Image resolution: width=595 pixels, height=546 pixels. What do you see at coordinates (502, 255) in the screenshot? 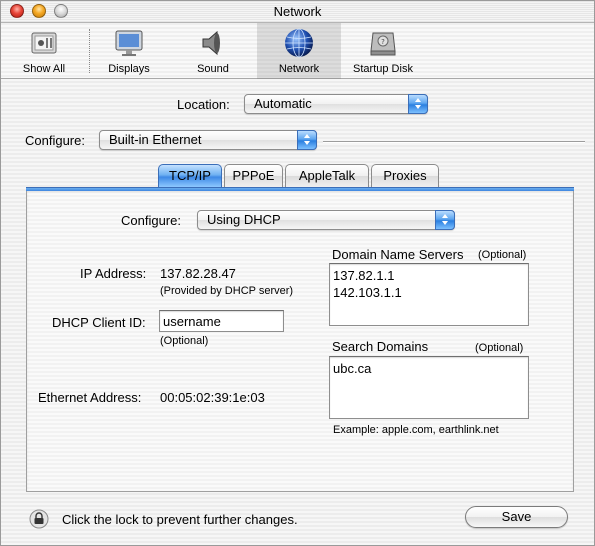
I see `dns-optional-note: (Optional)` at bounding box center [502, 255].